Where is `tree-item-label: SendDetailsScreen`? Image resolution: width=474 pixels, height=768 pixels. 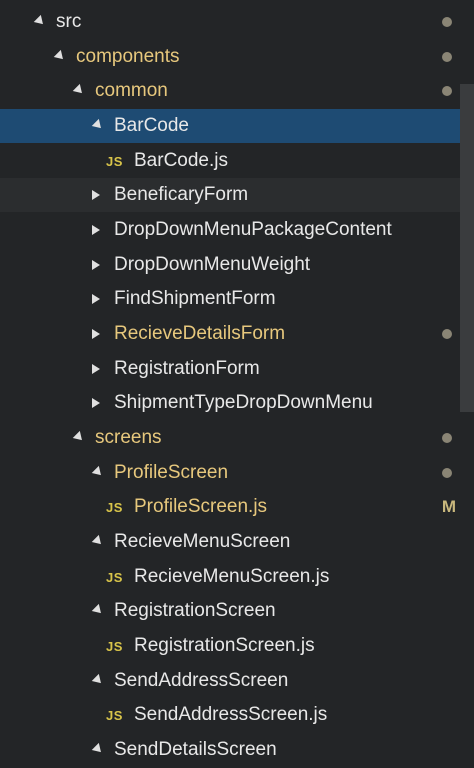 tree-item-label: SendDetailsScreen is located at coordinates (195, 749).